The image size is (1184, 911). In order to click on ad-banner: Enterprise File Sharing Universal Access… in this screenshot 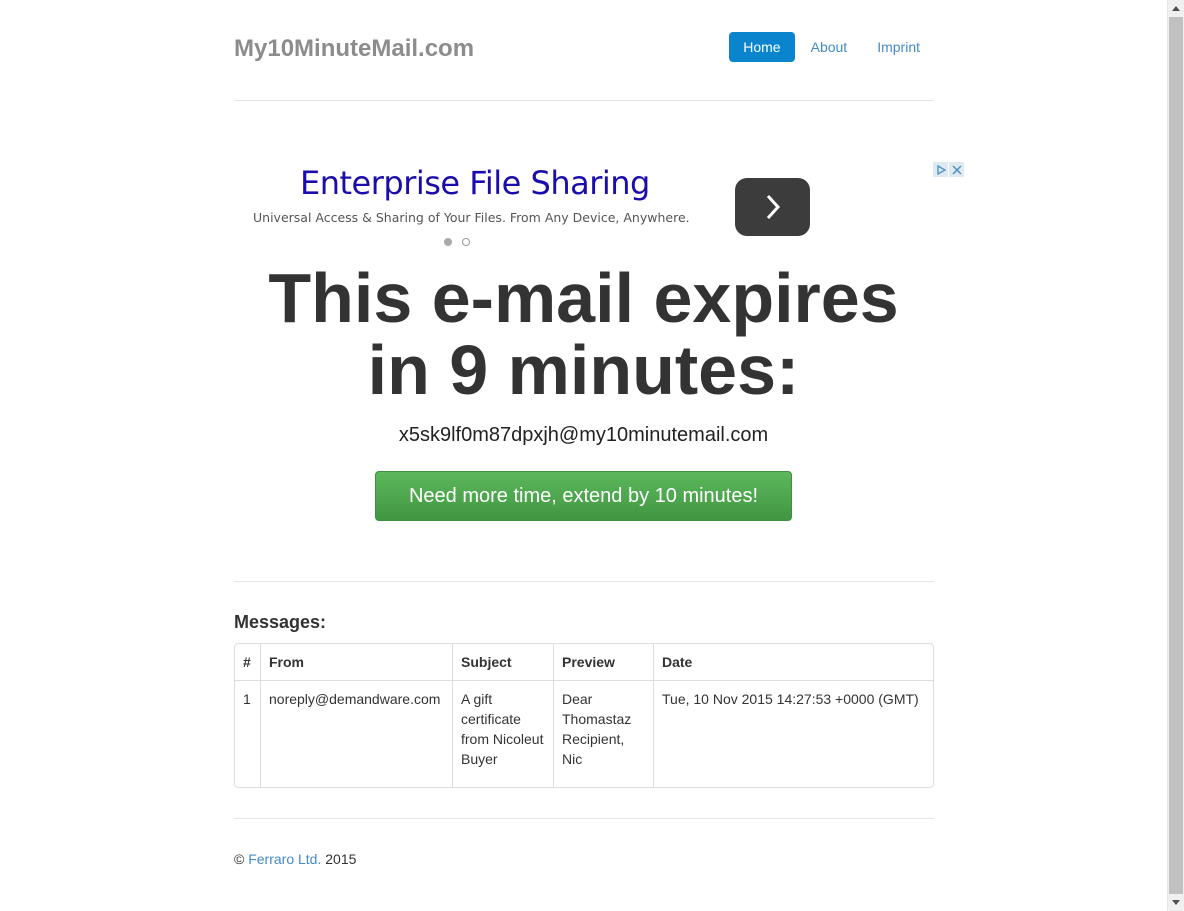, I will do `click(599, 206)`.